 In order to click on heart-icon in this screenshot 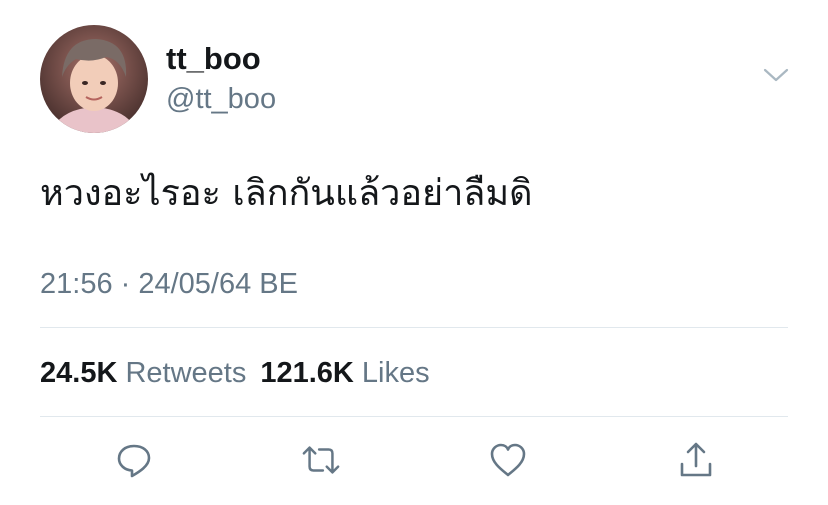, I will do `click(508, 460)`.